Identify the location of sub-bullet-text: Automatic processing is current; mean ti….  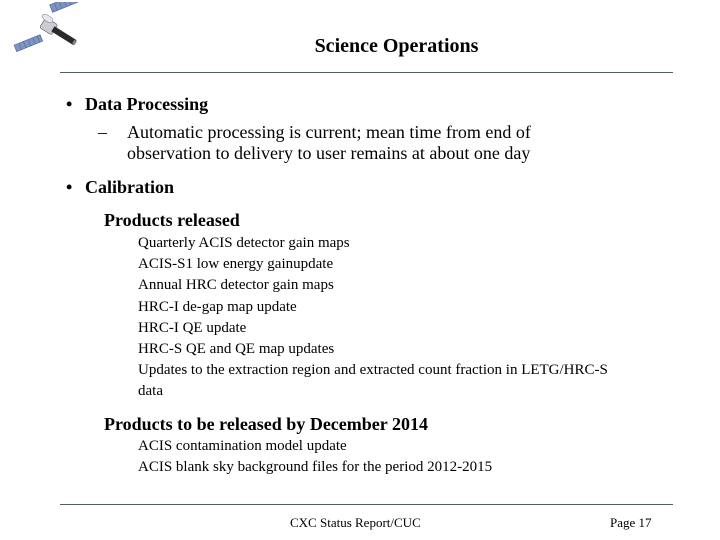
(329, 142).